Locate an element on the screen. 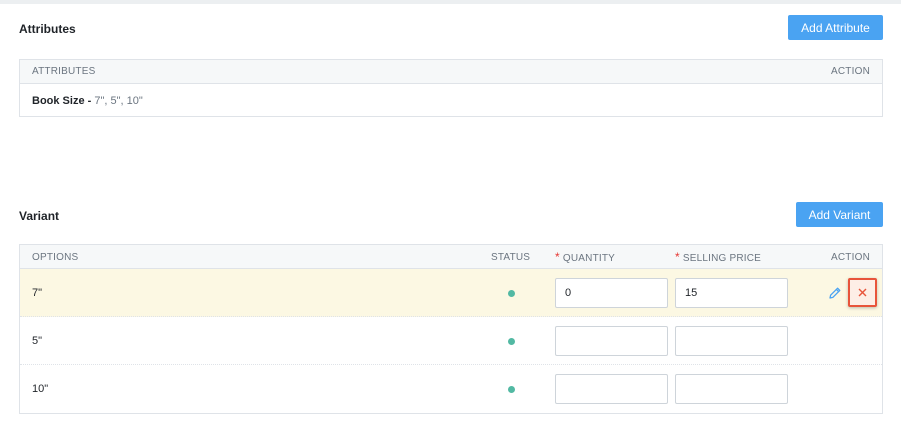  variant-row: 7" is located at coordinates (451, 293).